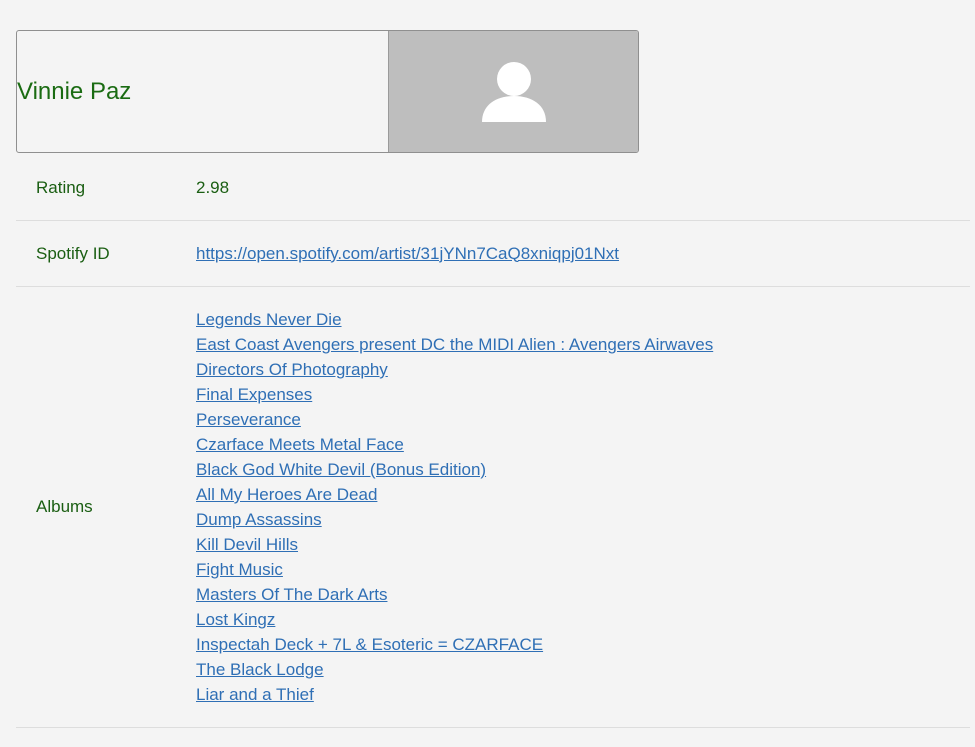 The image size is (975, 747). I want to click on rating-value: 2.98, so click(213, 187).